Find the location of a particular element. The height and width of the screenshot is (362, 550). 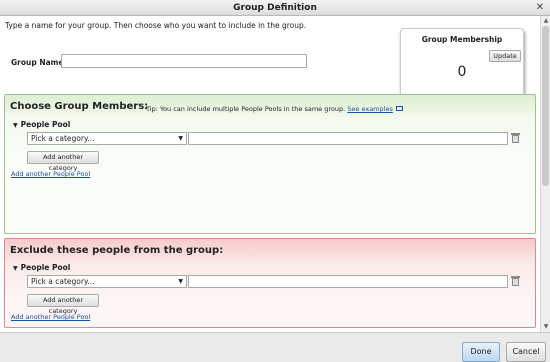

include-category-select: Pick a category... ▼ is located at coordinates (107, 138).